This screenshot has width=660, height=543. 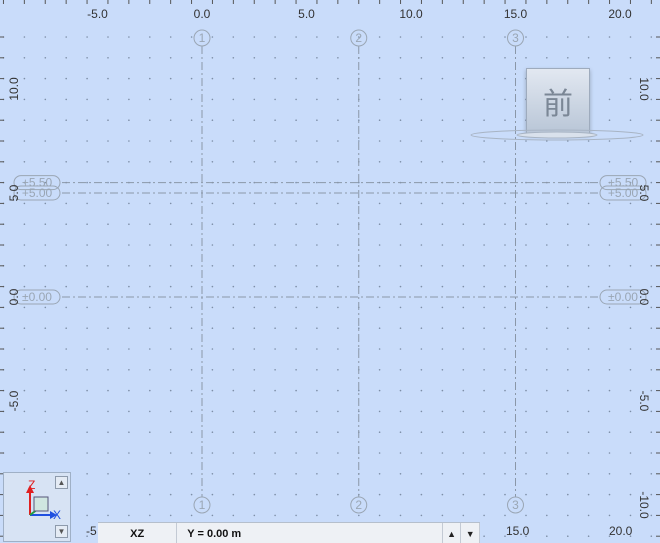 What do you see at coordinates (61, 482) in the screenshot?
I see `rotate-up-button: ▲` at bounding box center [61, 482].